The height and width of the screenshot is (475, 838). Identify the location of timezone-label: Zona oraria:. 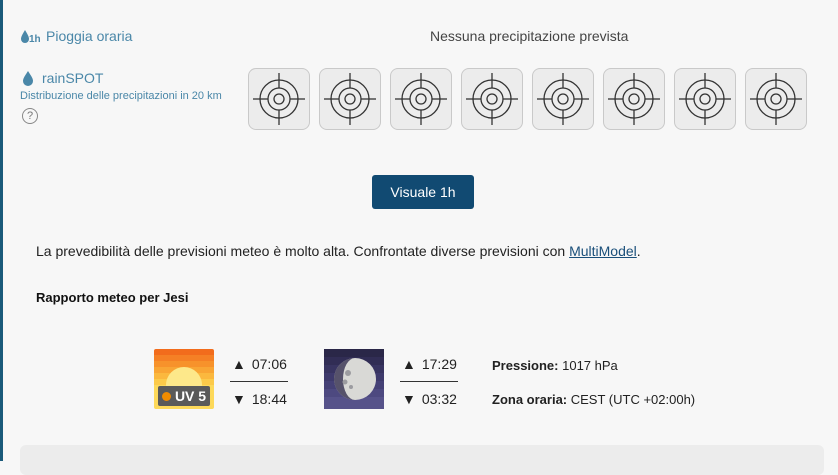
(530, 399).